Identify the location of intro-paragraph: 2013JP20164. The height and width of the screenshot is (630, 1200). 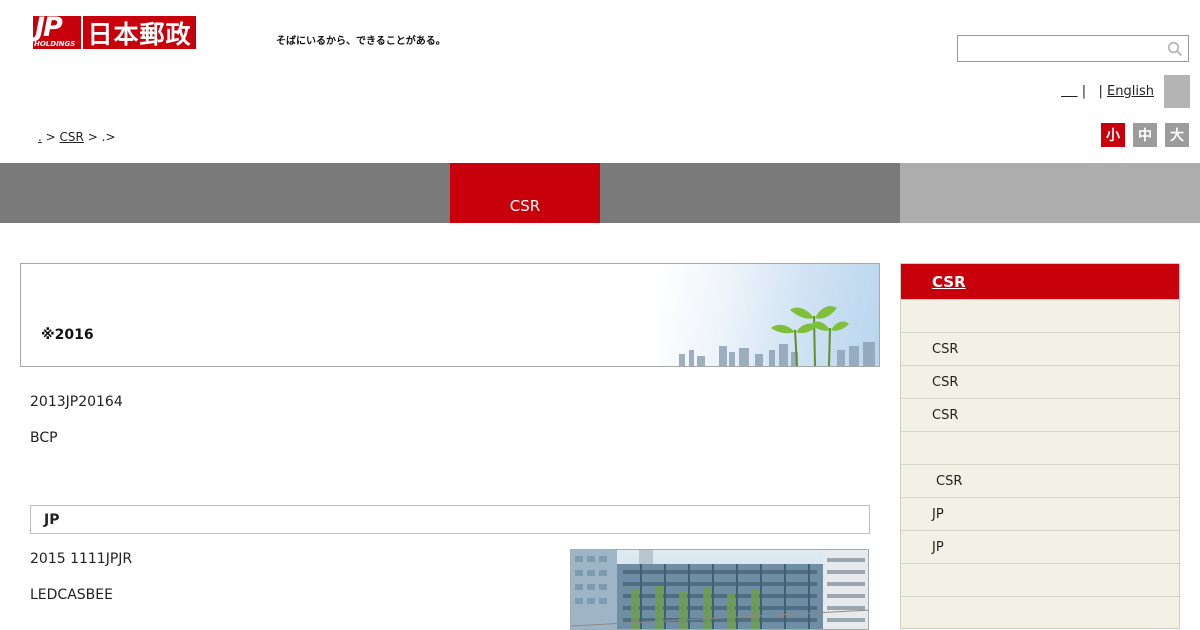
(76, 402).